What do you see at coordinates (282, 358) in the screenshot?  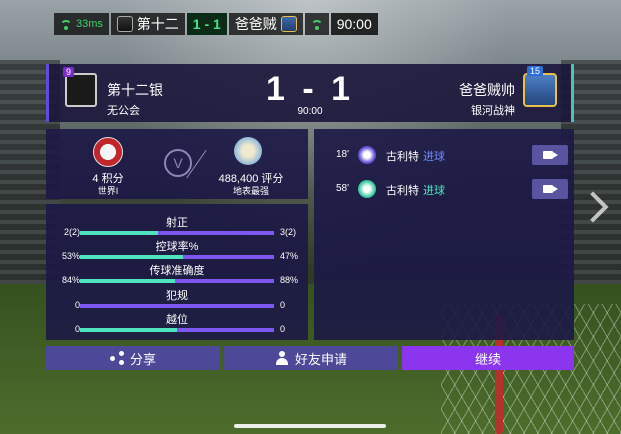 I see `add-friend-icon` at bounding box center [282, 358].